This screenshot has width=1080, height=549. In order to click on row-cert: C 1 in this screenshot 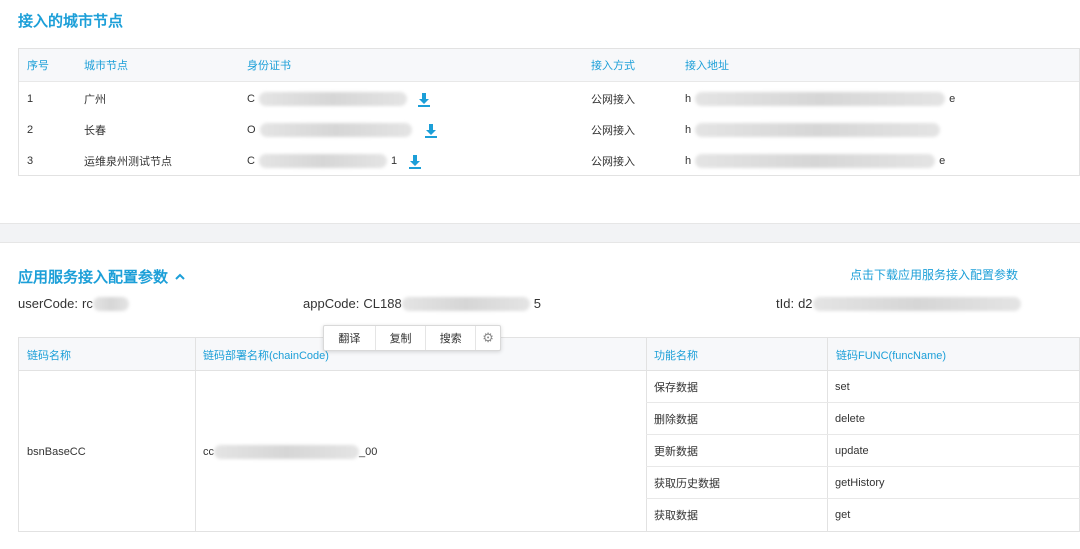, I will do `click(322, 160)`.